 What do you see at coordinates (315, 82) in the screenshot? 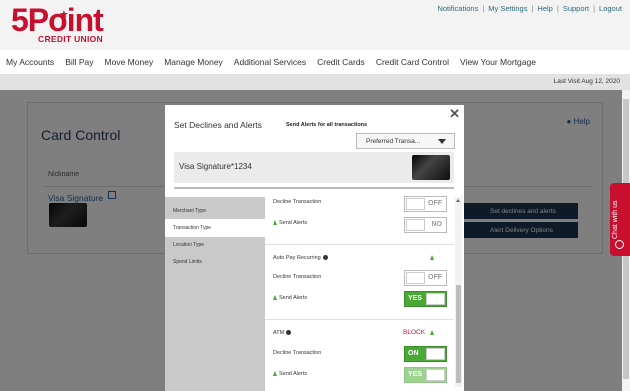
I see `last-visit-bar: Last Visit Aug 12, 2020` at bounding box center [315, 82].